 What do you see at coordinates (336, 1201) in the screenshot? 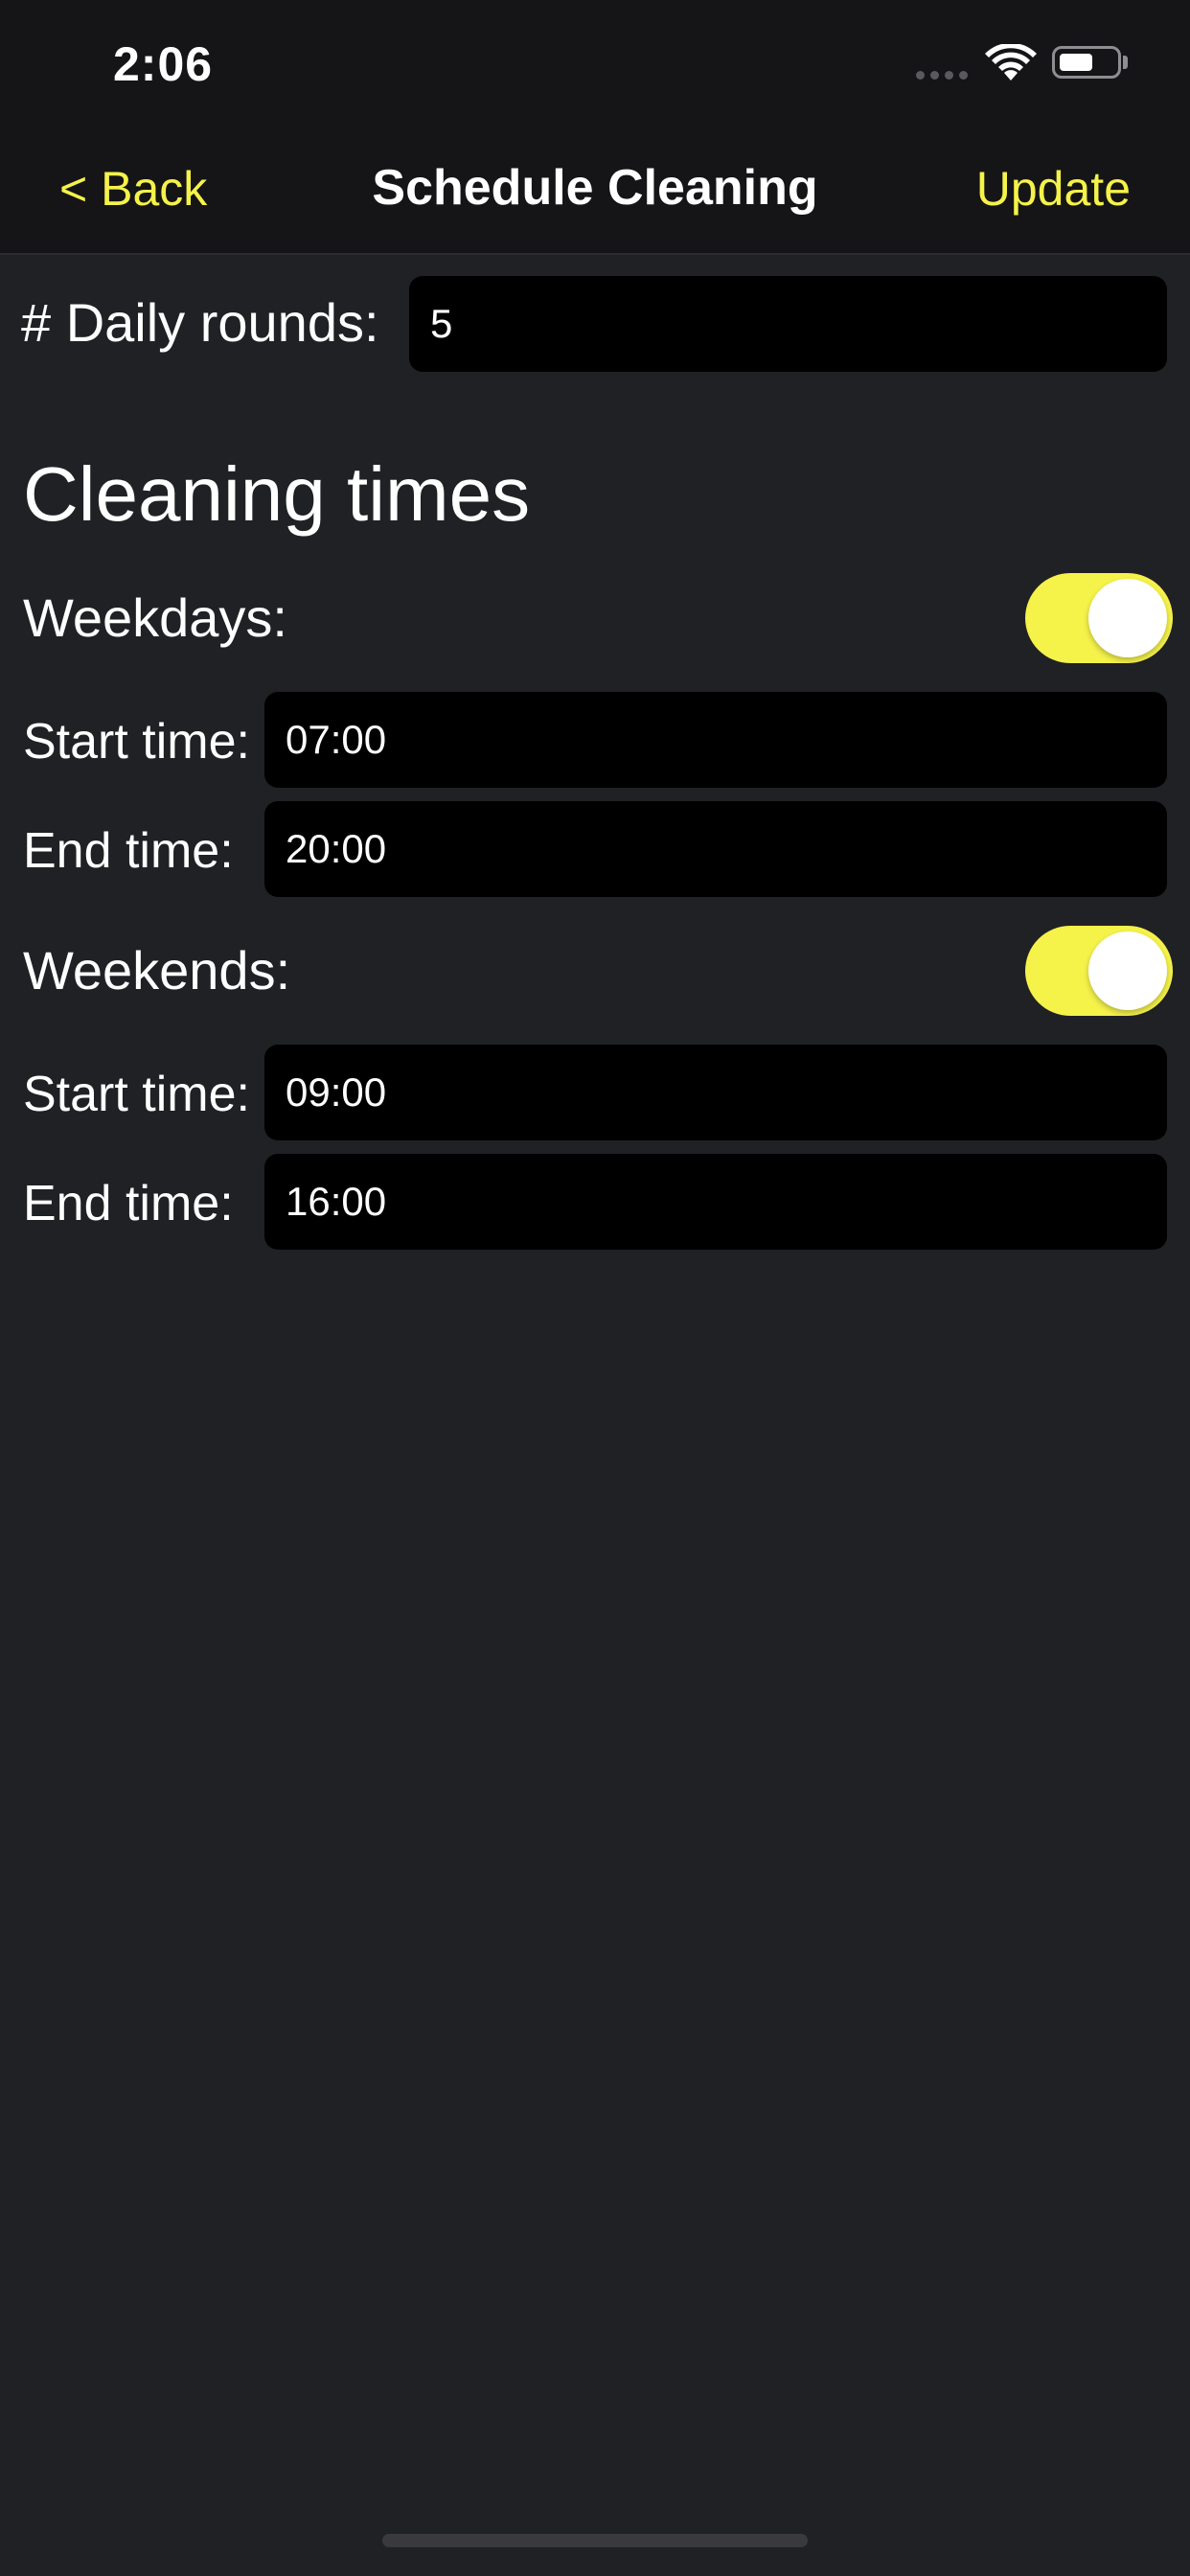
I see `weekends-end-value: 16:00` at bounding box center [336, 1201].